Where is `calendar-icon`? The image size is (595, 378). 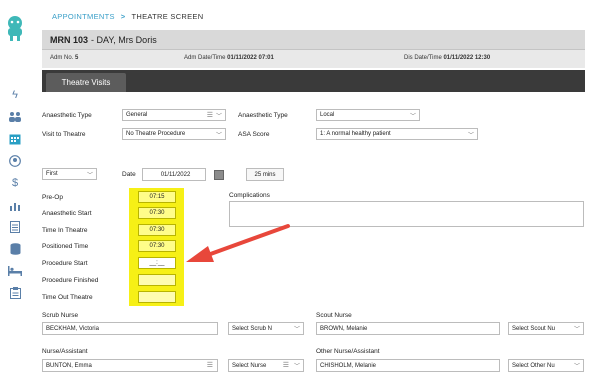
calendar-icon is located at coordinates (15, 139).